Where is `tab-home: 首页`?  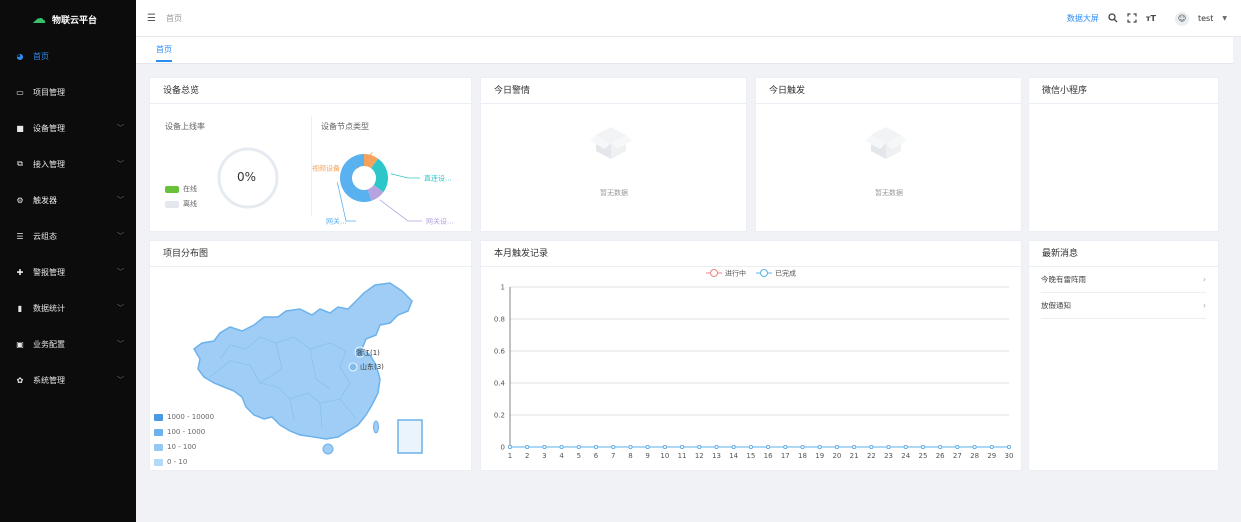 tab-home: 首页 is located at coordinates (164, 53).